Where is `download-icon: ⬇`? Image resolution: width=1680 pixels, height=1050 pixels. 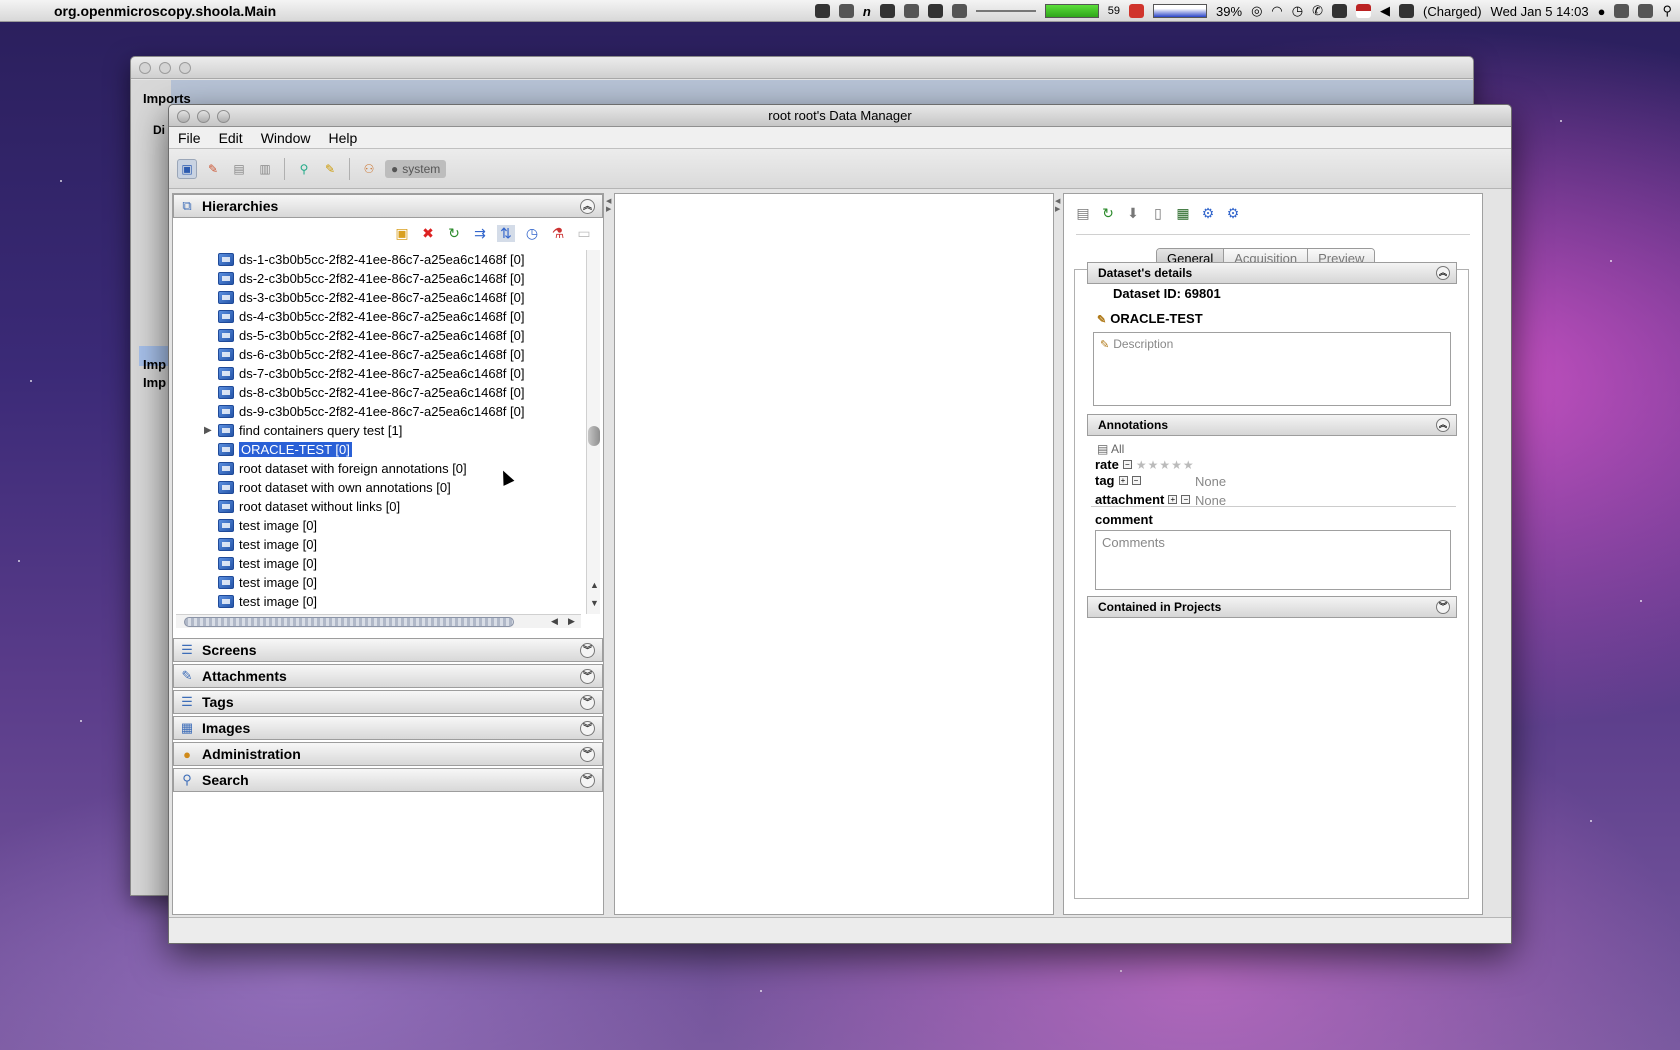 download-icon: ⬇ is located at coordinates (1133, 213).